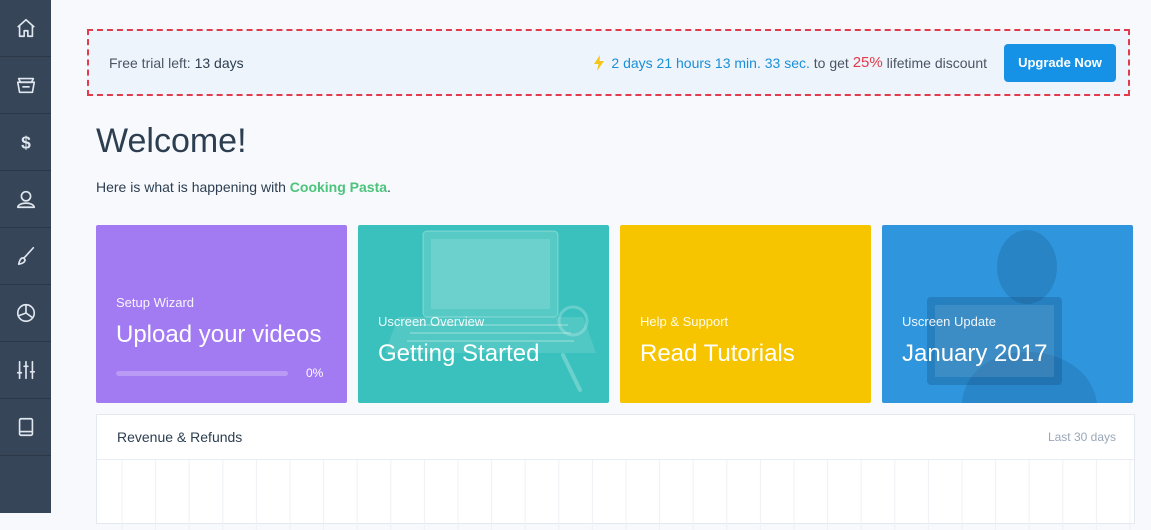  Describe the element at coordinates (180, 437) in the screenshot. I see `revenue-title: Revenue & Refunds` at that location.